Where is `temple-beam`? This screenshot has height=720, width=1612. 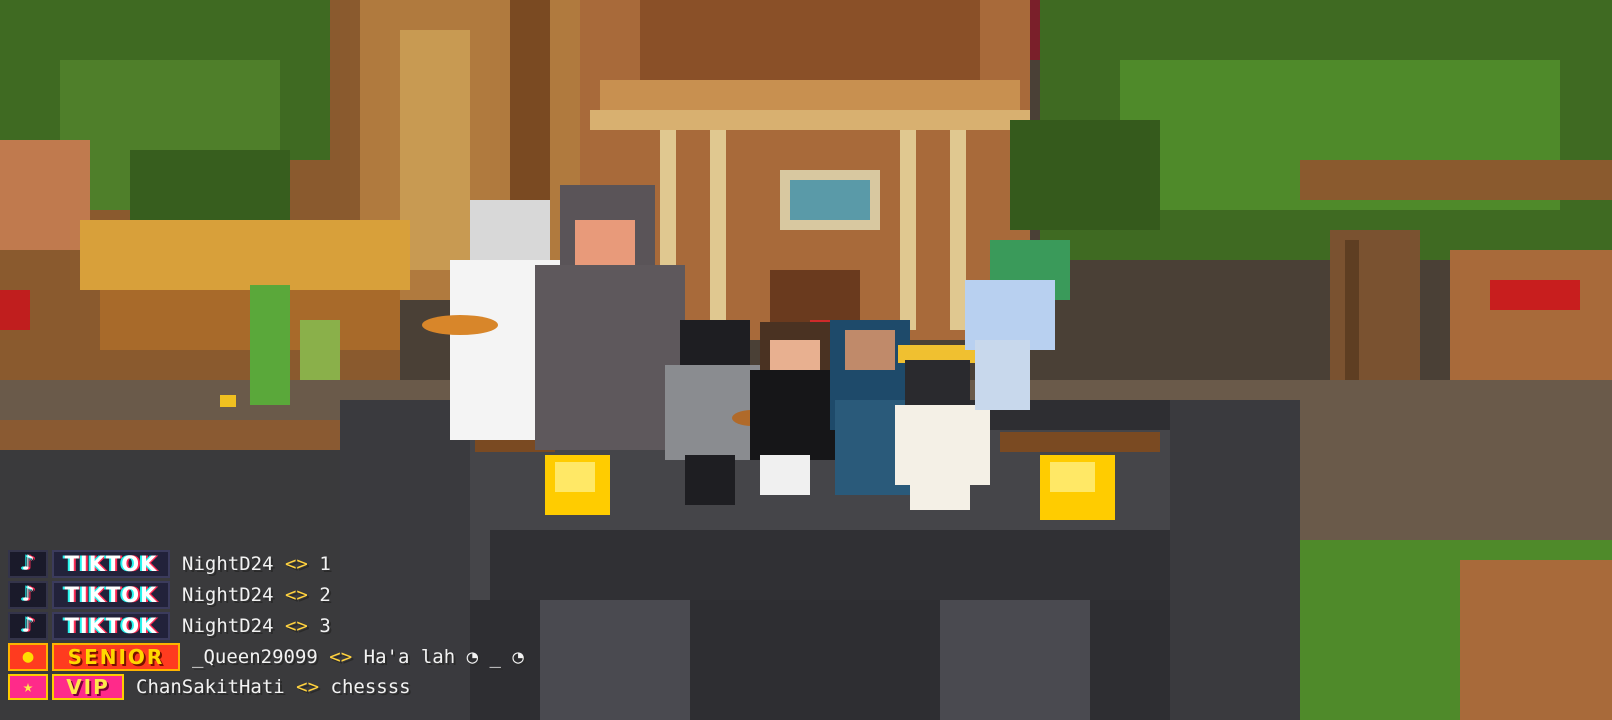
temple-beam is located at coordinates (810, 95).